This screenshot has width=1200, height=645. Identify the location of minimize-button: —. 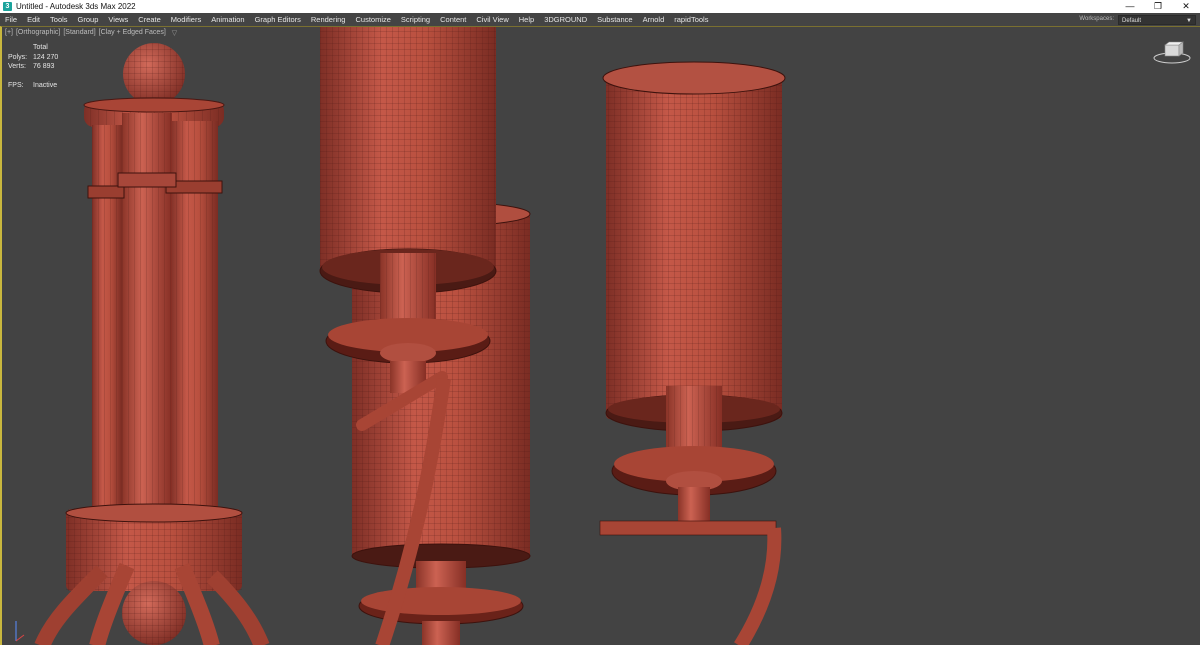
(1130, 6).